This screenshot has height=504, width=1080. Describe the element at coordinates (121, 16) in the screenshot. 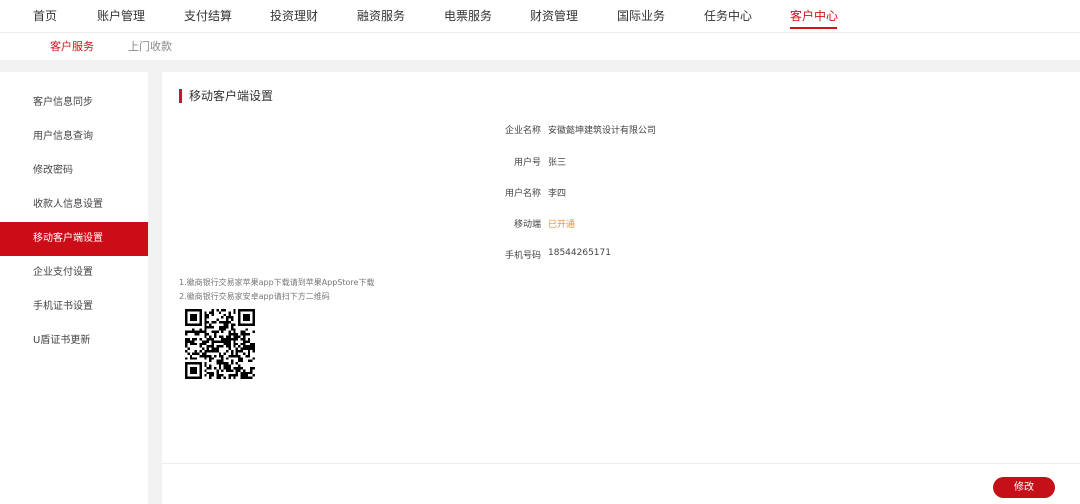

I see `nav-item-account-management: 账户管理` at that location.